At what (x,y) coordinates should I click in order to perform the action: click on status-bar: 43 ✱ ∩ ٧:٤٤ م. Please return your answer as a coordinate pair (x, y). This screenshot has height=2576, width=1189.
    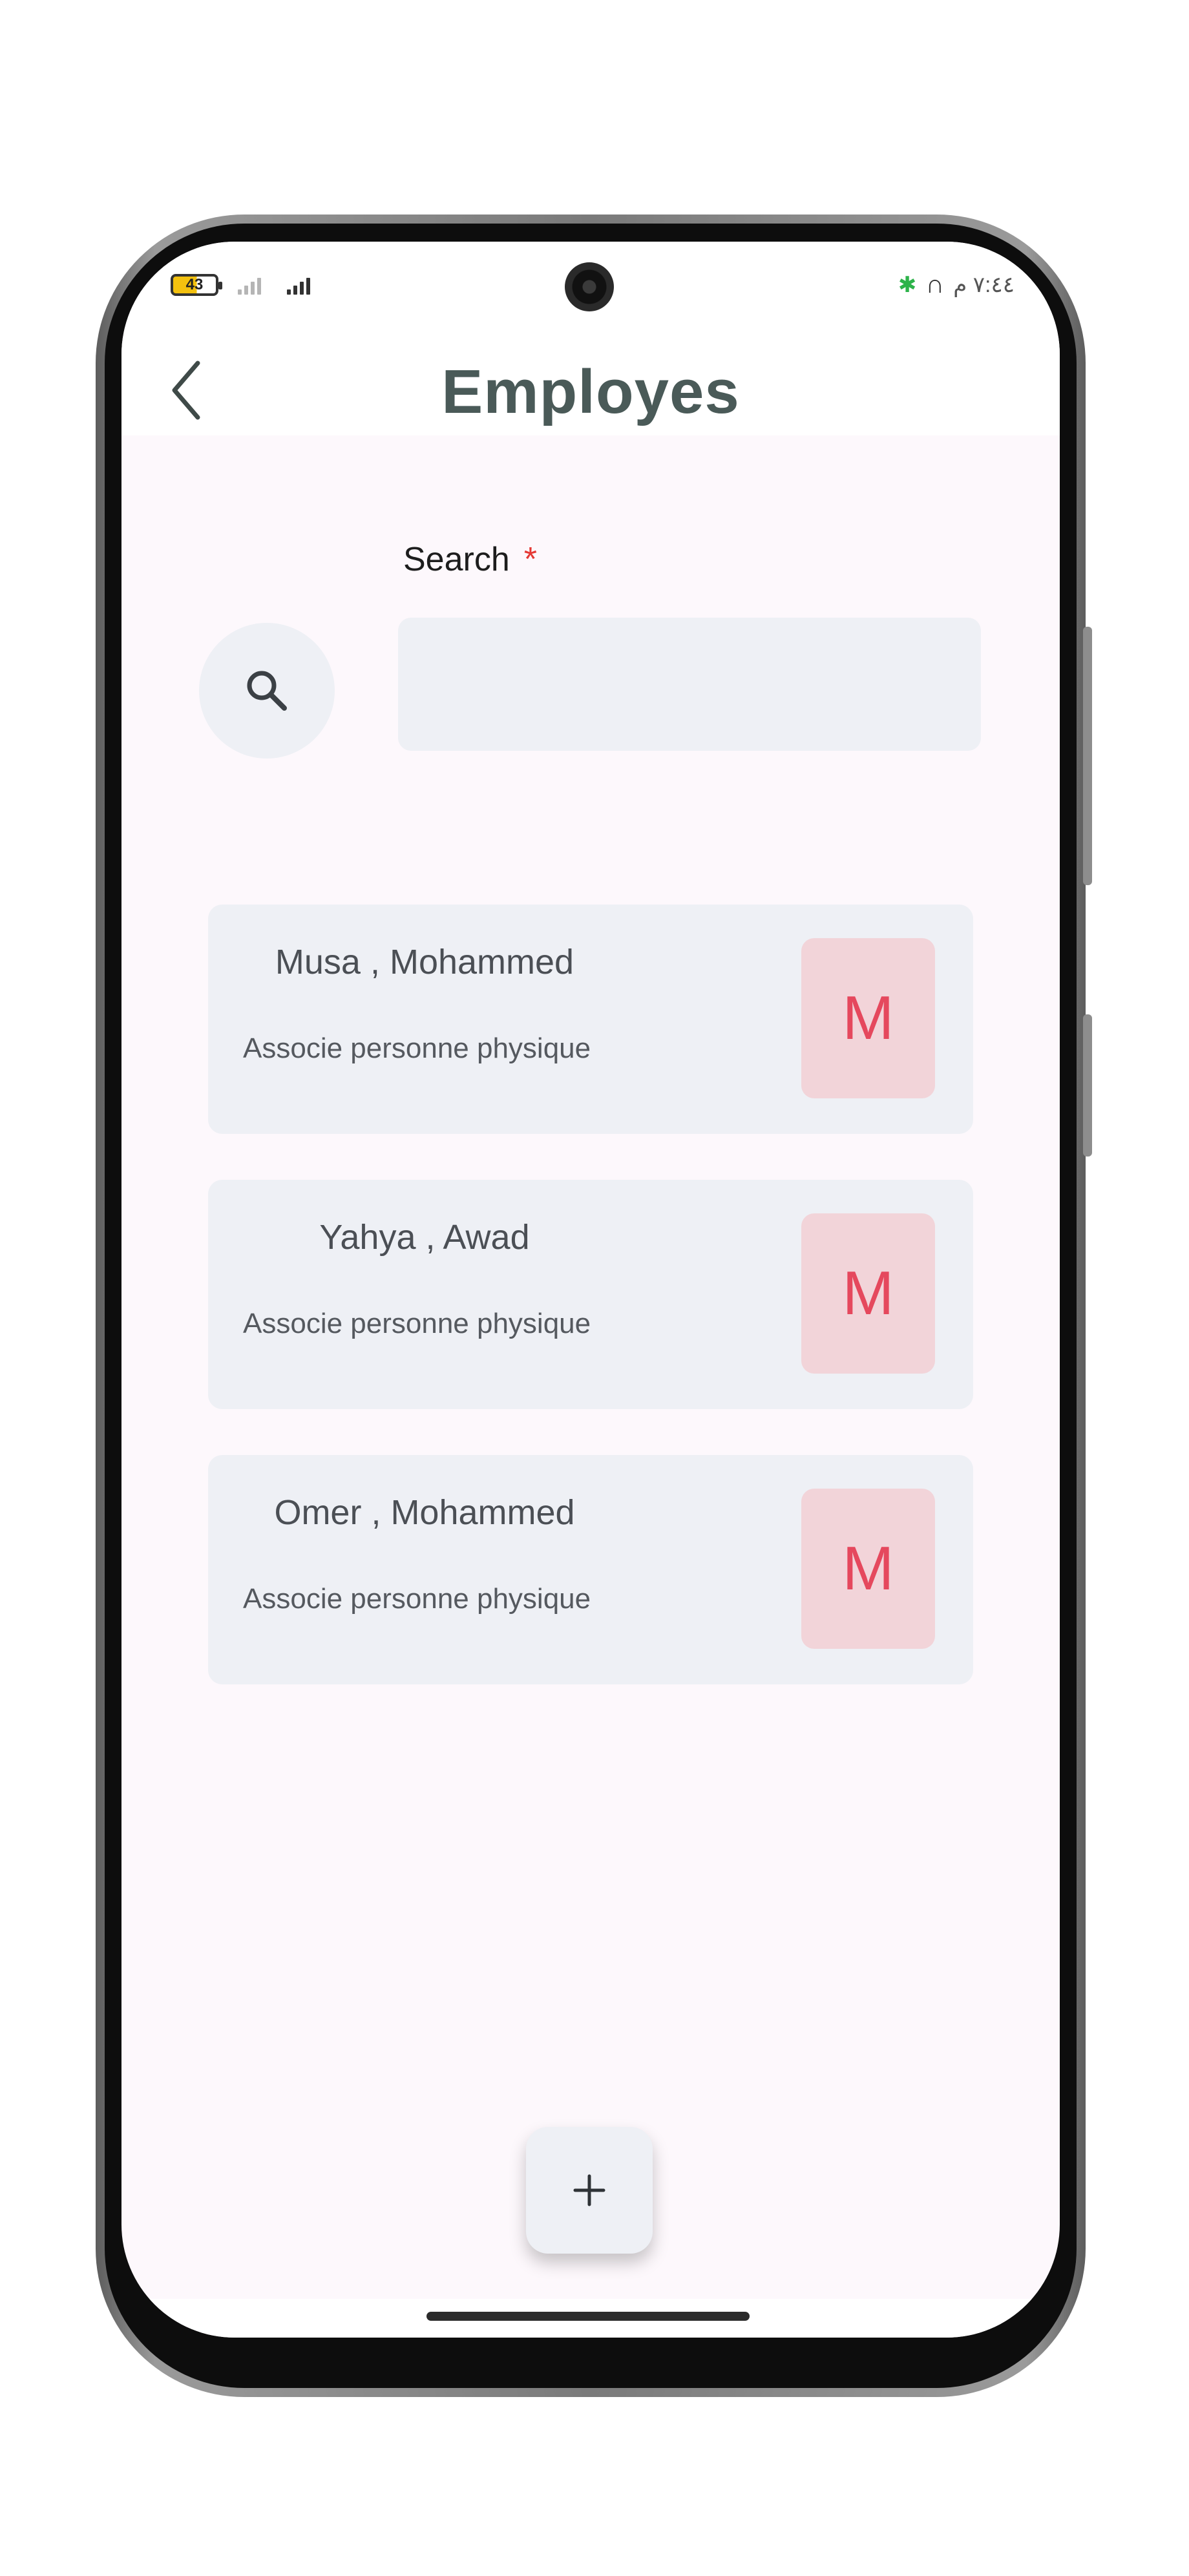
    Looking at the image, I should click on (591, 287).